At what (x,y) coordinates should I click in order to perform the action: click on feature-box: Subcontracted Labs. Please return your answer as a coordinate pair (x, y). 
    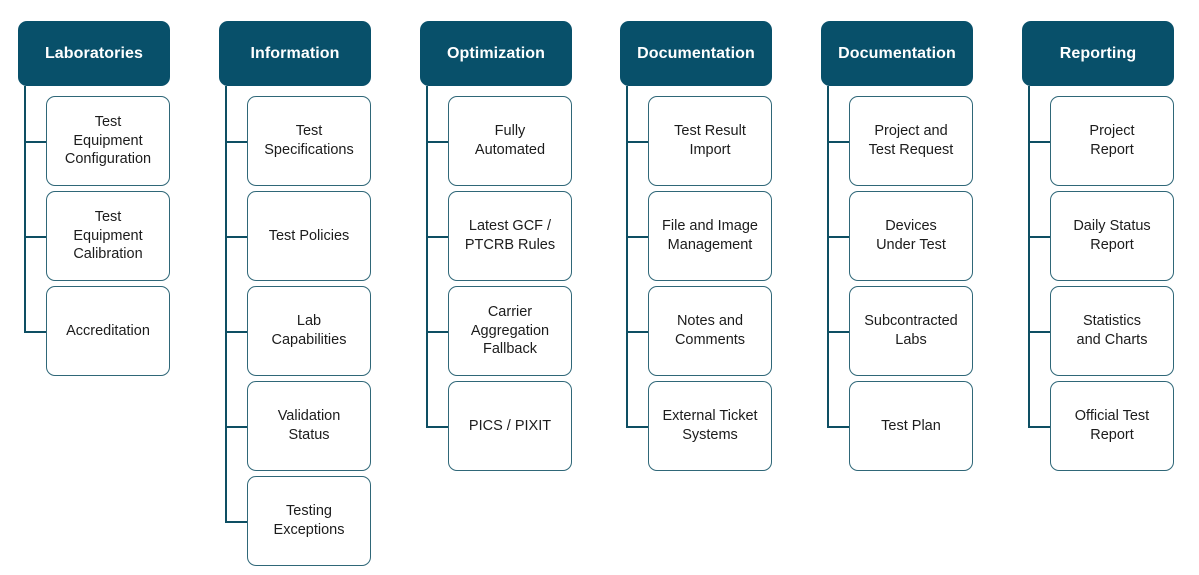
    Looking at the image, I should click on (911, 331).